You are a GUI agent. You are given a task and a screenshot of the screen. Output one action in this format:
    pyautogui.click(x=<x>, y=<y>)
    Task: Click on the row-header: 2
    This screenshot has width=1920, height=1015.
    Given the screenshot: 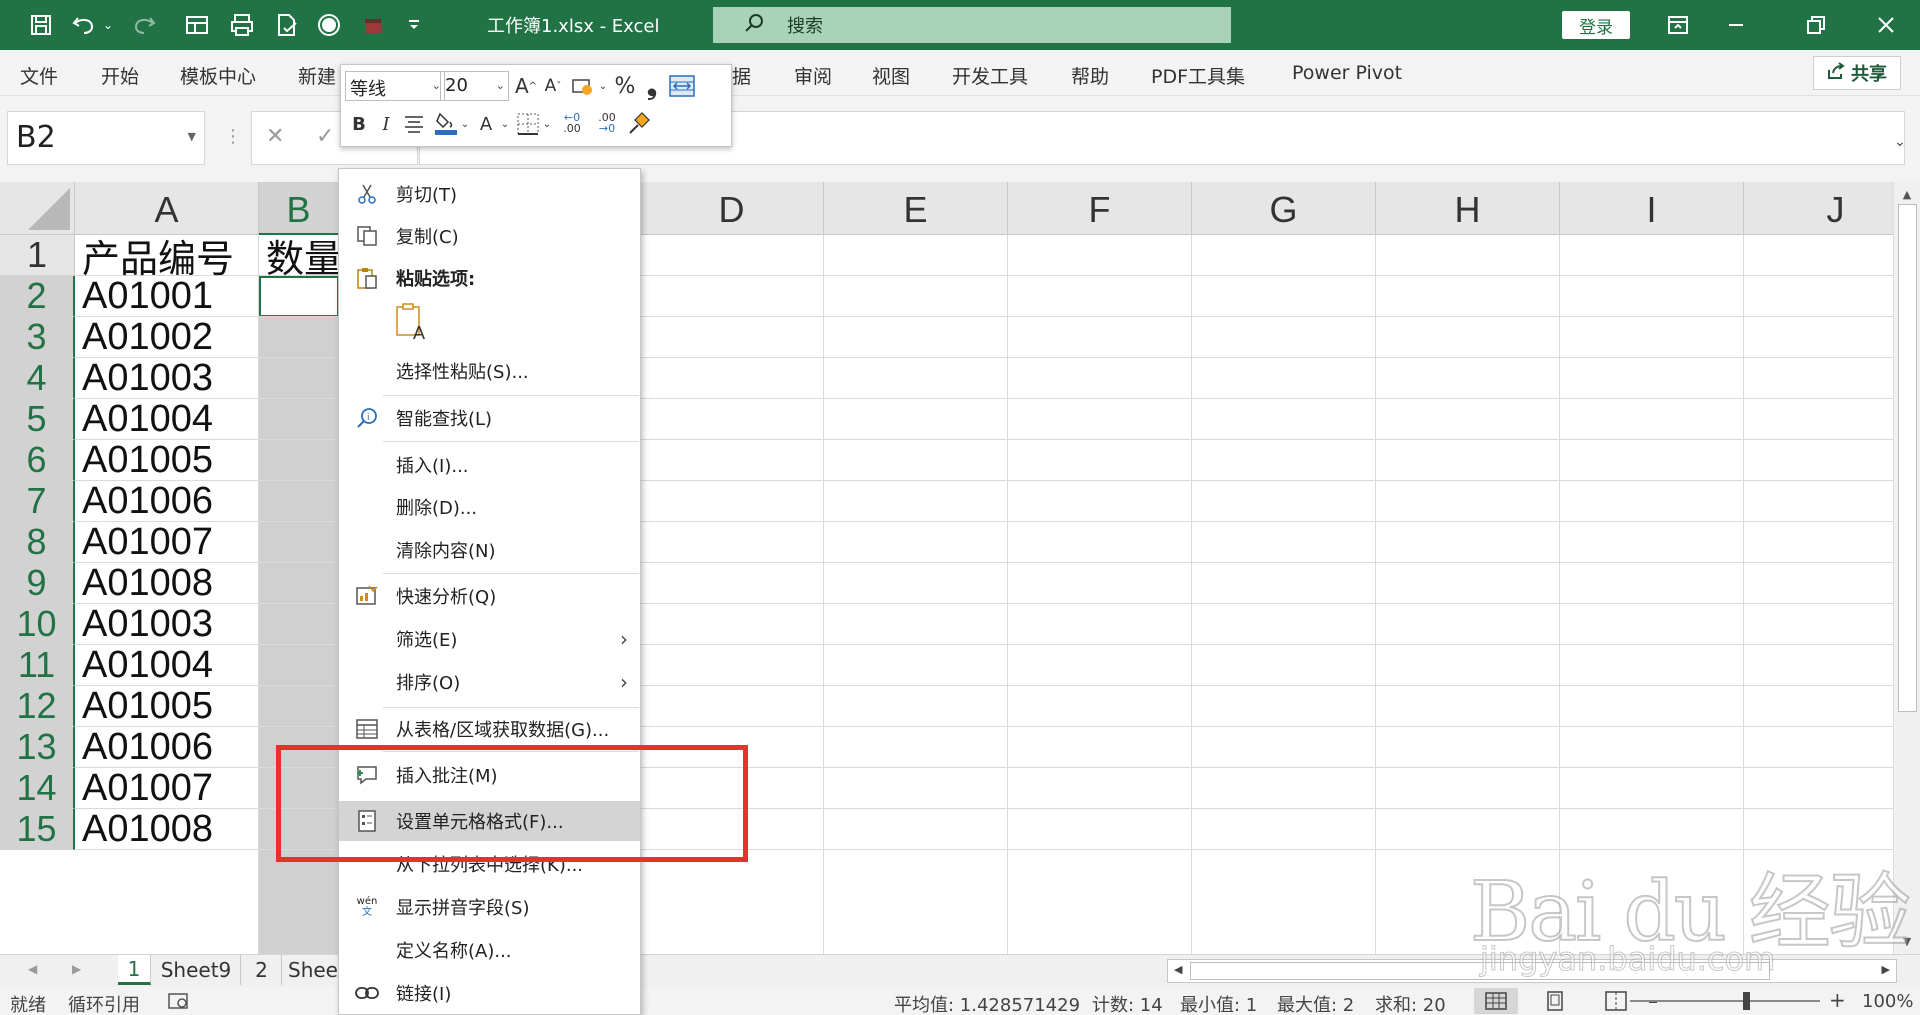 What is the action you would take?
    pyautogui.click(x=37, y=296)
    